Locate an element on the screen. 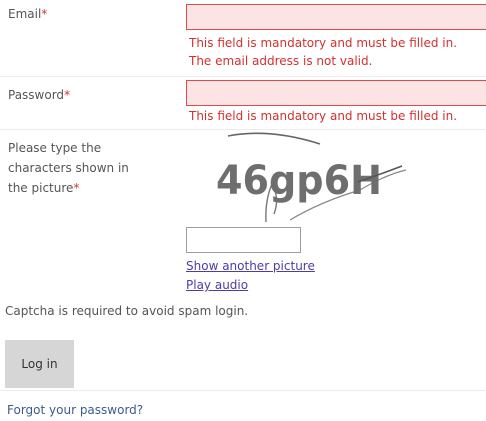 The height and width of the screenshot is (421, 486). email-label: Email* is located at coordinates (27, 14).